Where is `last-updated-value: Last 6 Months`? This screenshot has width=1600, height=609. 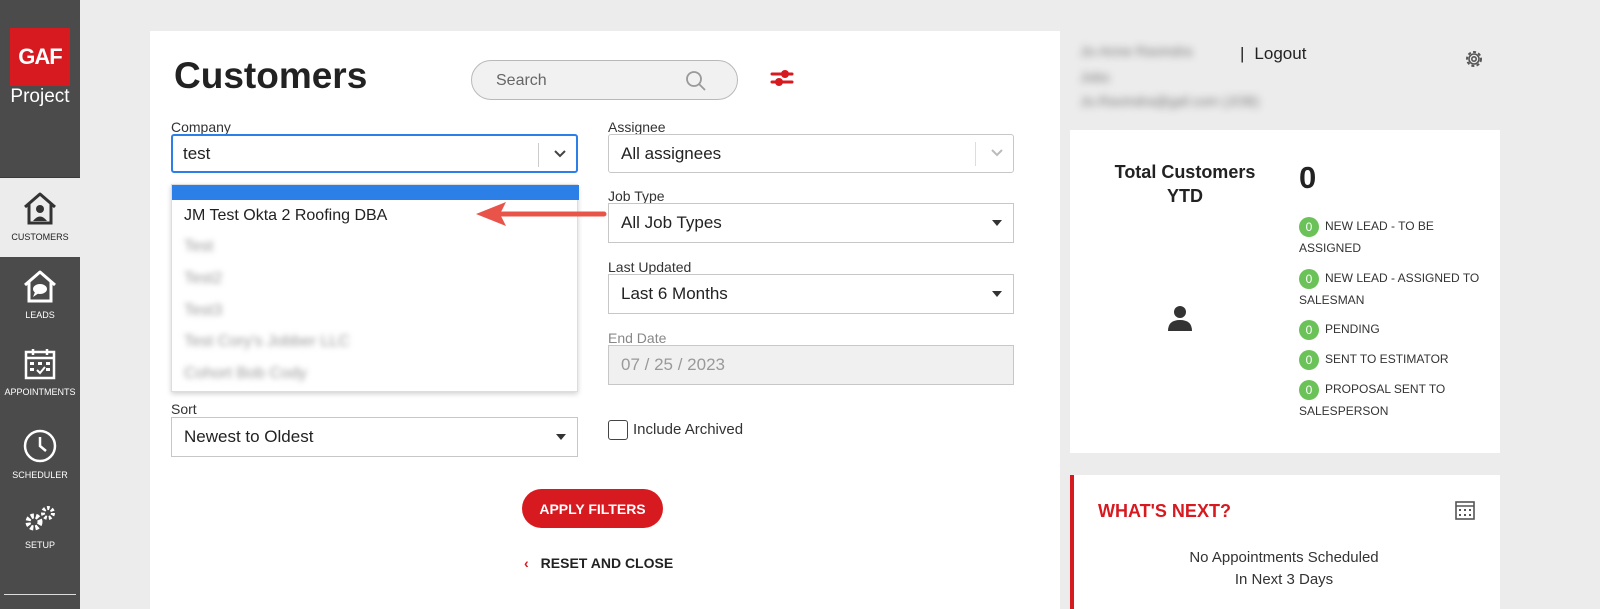 last-updated-value: Last 6 Months is located at coordinates (674, 294).